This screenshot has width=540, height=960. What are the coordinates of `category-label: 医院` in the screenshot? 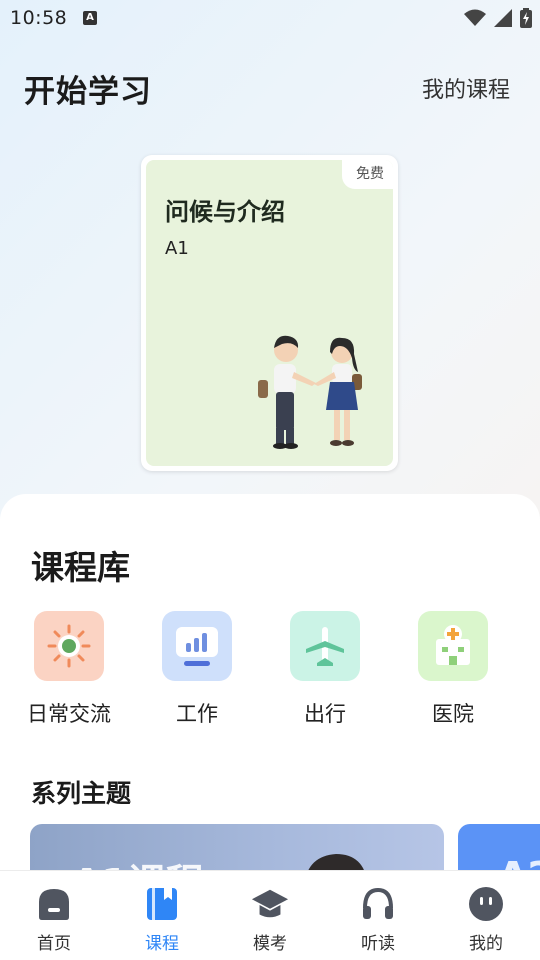 It's located at (453, 714).